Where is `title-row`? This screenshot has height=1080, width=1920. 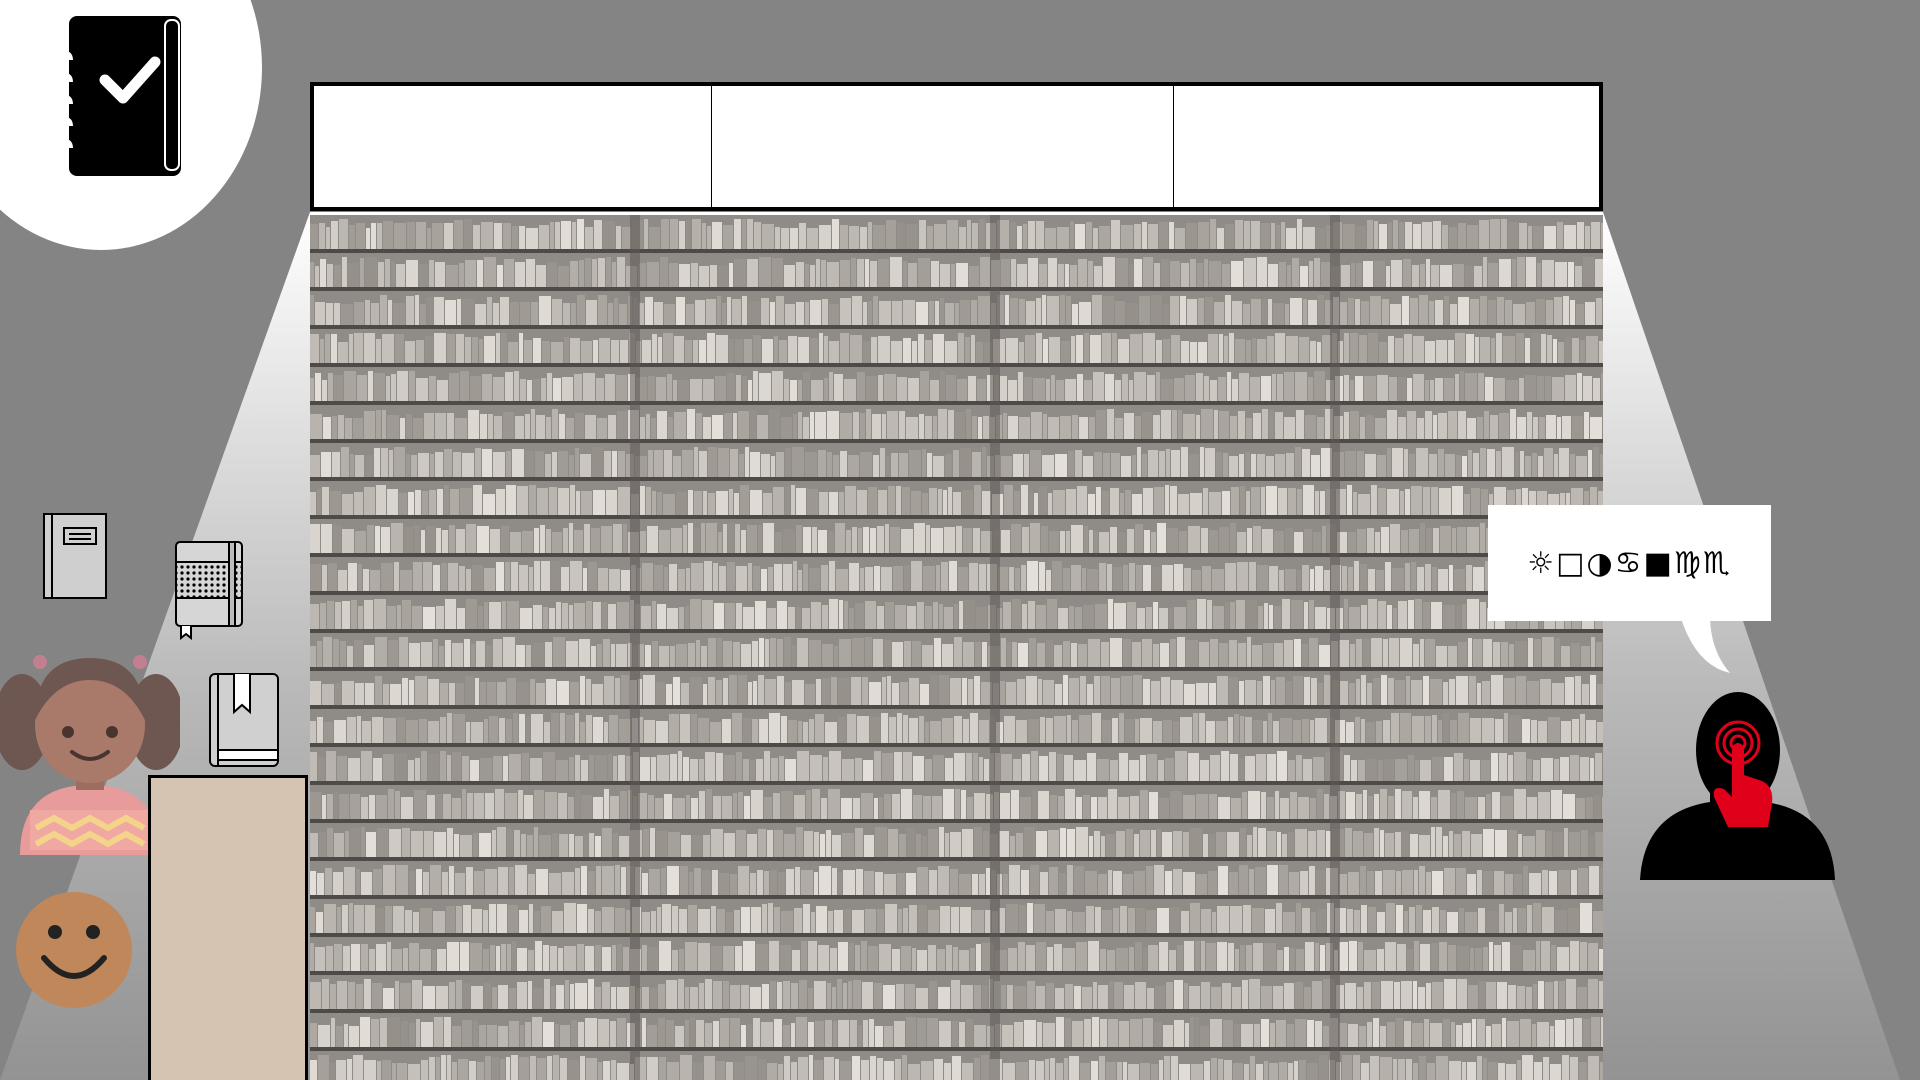
title-row is located at coordinates (956, 146).